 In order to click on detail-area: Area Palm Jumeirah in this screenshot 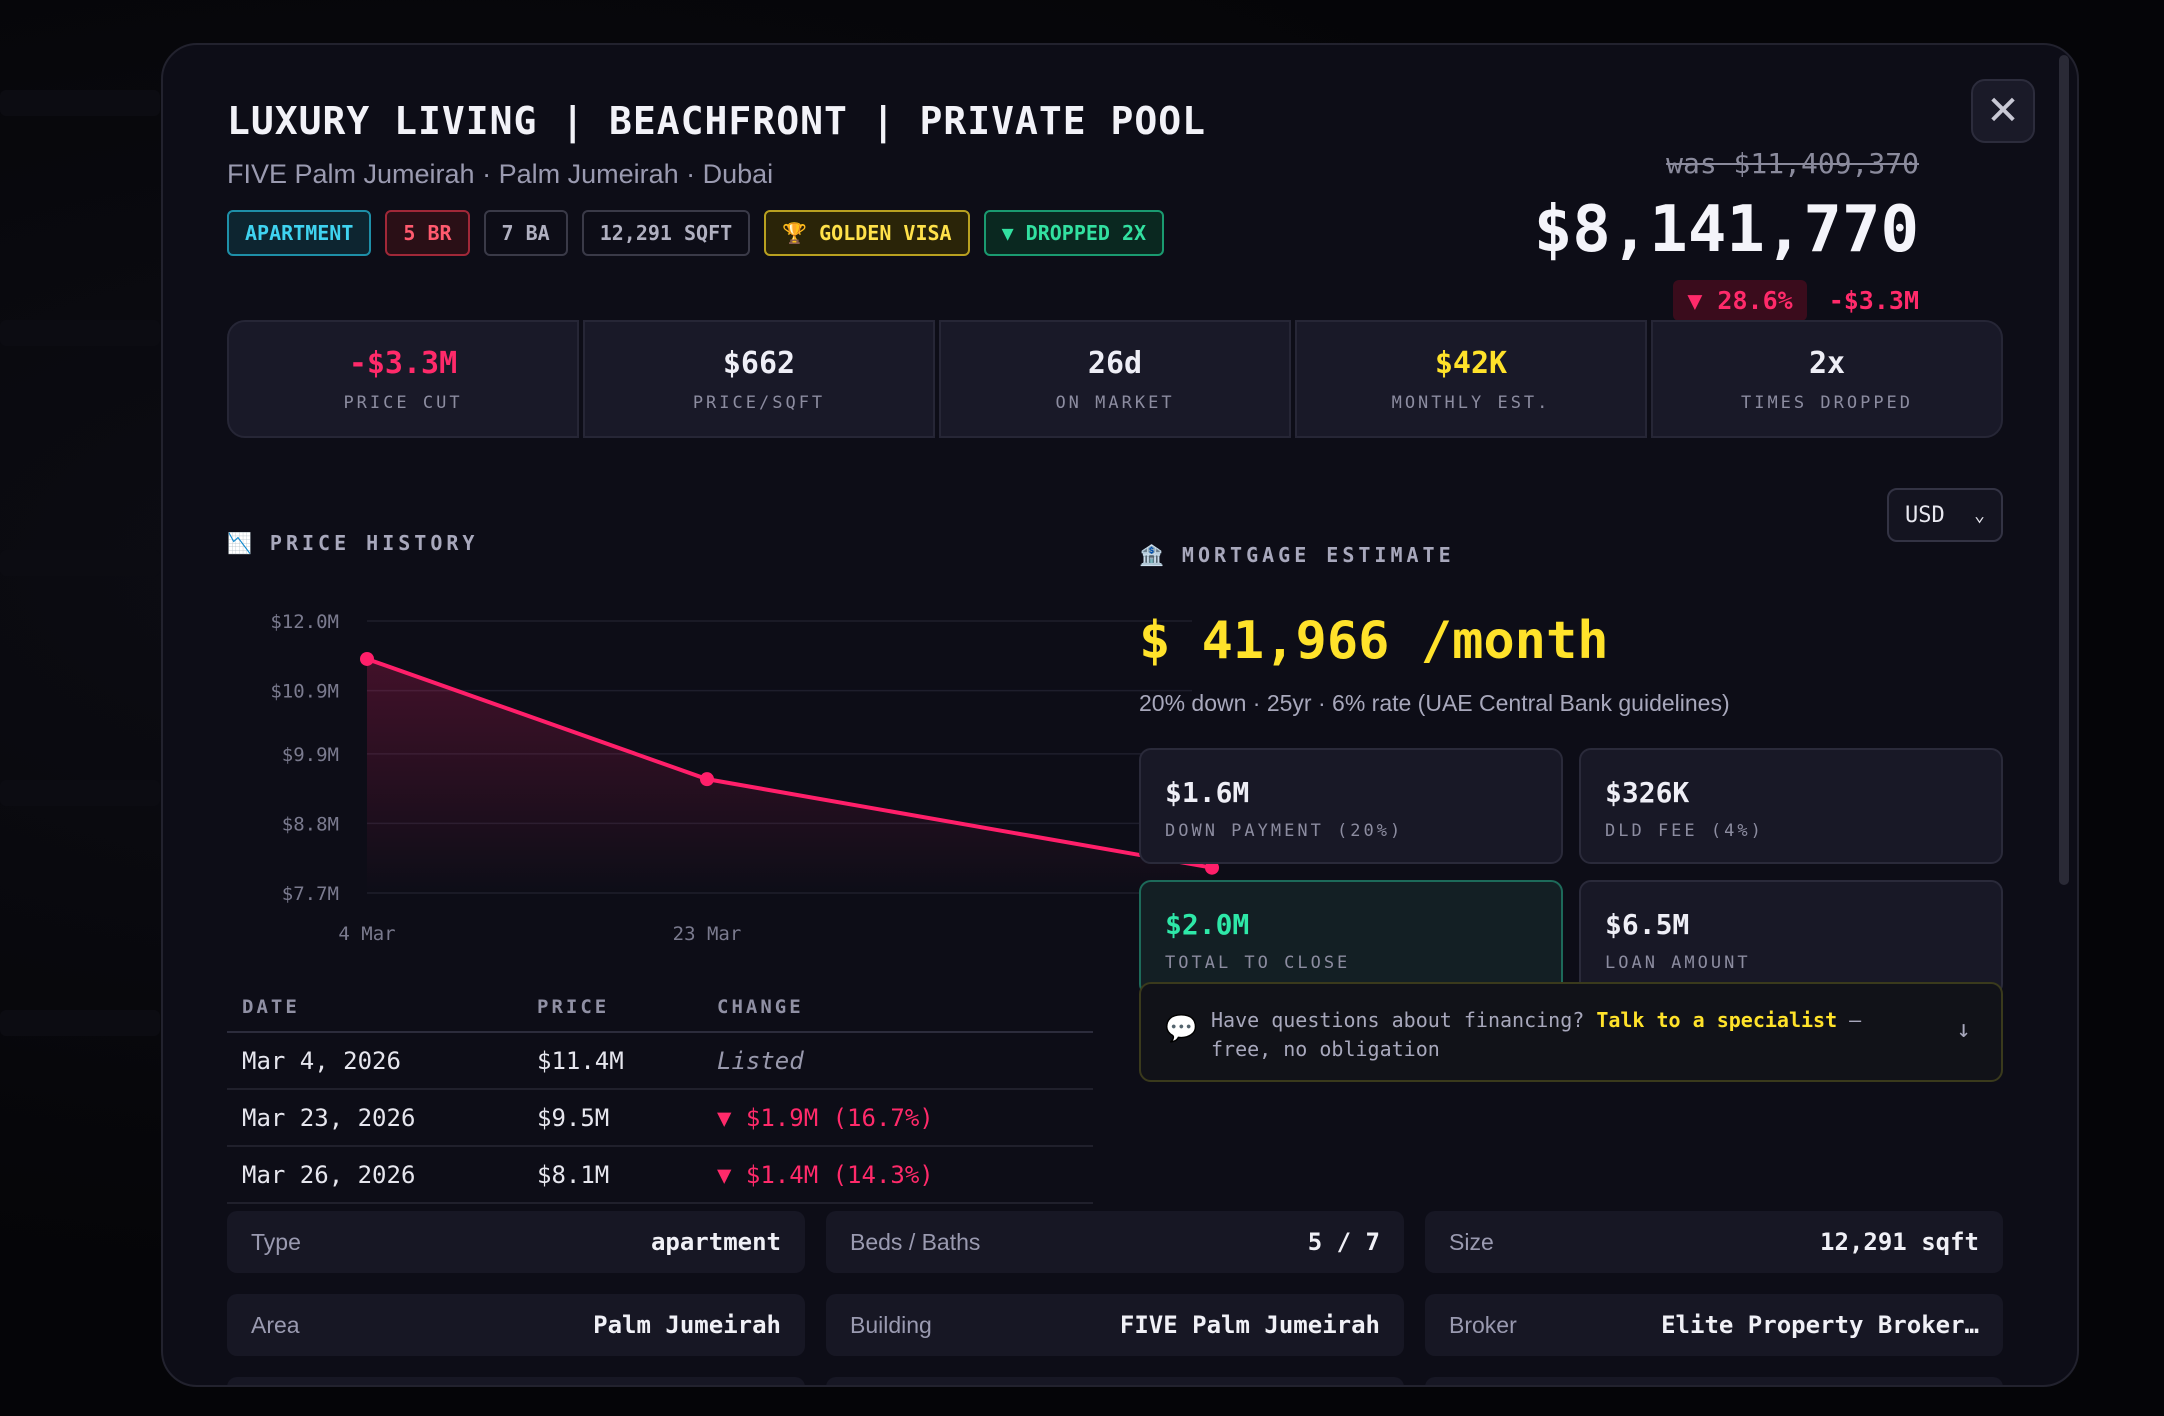, I will do `click(516, 1325)`.